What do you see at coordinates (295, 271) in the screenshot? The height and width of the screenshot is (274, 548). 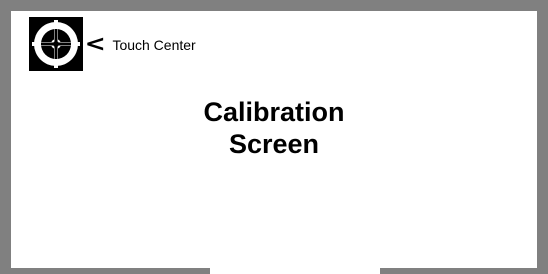 I see `bezel-bottom-tab` at bounding box center [295, 271].